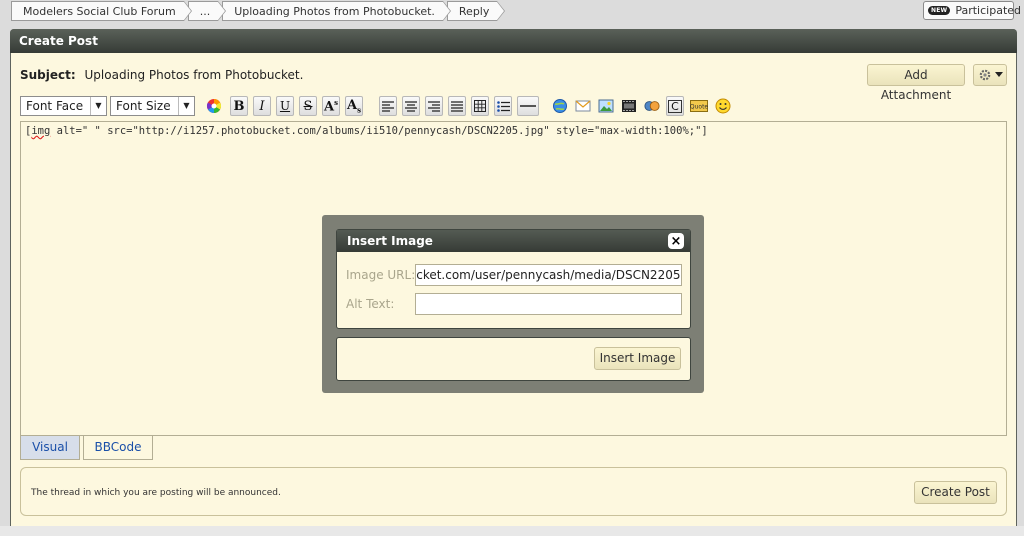 The height and width of the screenshot is (536, 1024). What do you see at coordinates (676, 241) in the screenshot?
I see `close-icon: ×` at bounding box center [676, 241].